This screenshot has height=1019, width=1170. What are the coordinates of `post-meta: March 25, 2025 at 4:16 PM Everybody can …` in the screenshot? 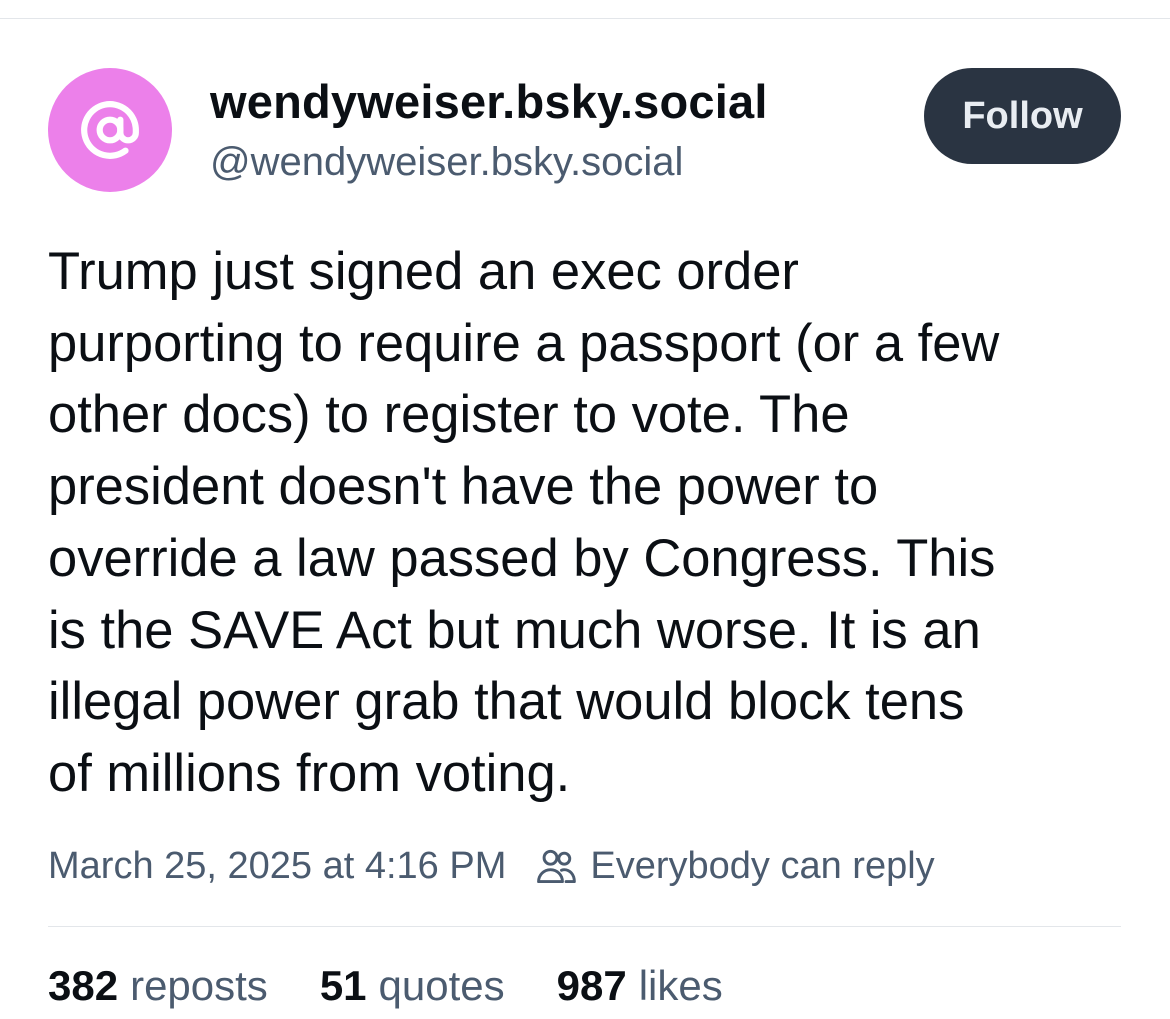 It's located at (491, 866).